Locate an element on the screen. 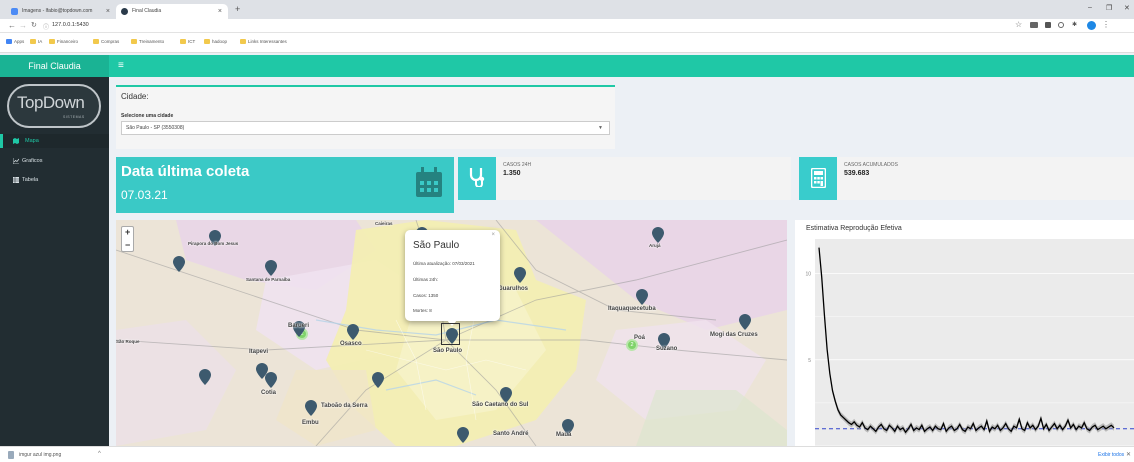  map-label: Pirapora do Bom Jesus is located at coordinates (213, 243).